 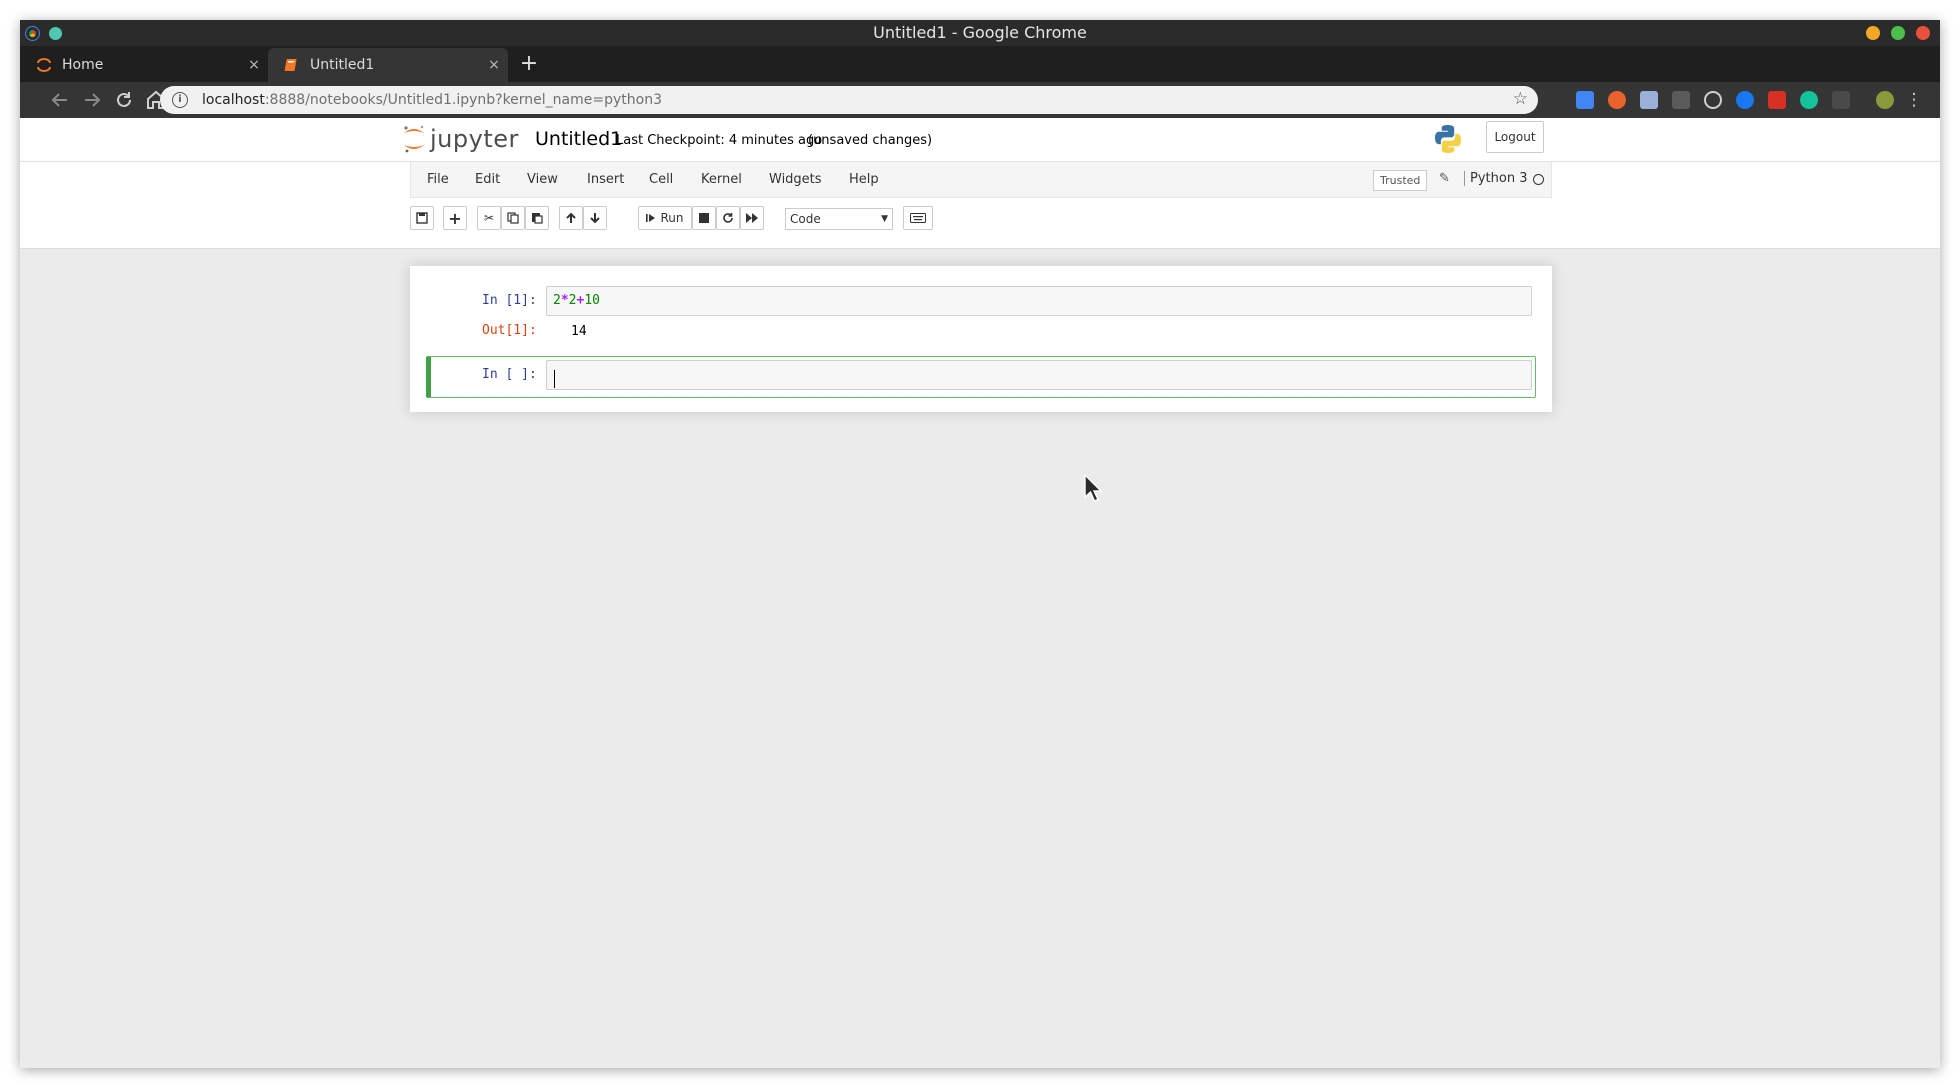 I want to click on jupyter-logo-icon, so click(x=414, y=139).